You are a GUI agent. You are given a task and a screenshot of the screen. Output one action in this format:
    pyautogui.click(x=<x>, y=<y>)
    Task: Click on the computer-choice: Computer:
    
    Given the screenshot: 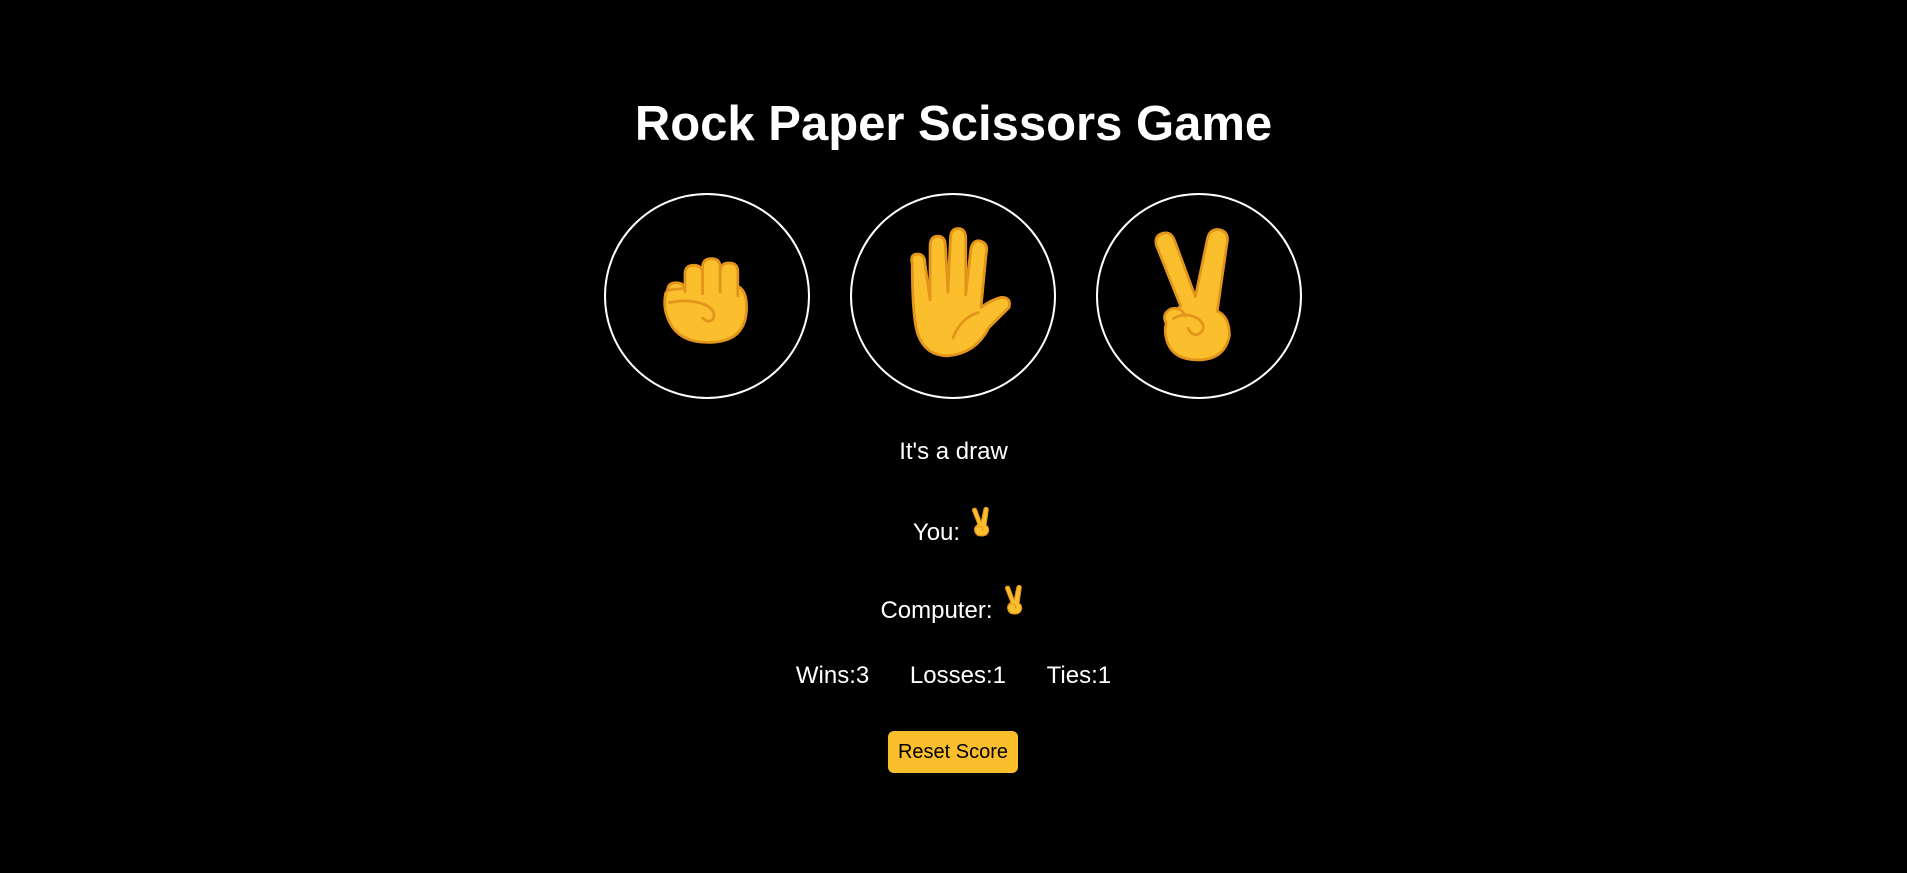 What is the action you would take?
    pyautogui.click(x=953, y=605)
    